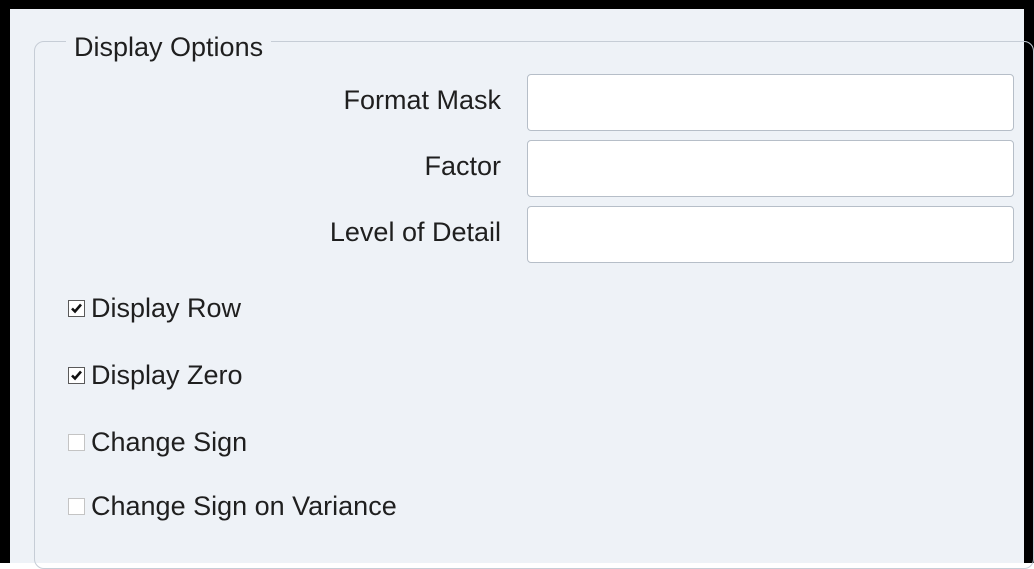 The height and width of the screenshot is (569, 1034). What do you see at coordinates (167, 375) in the screenshot?
I see `display-zero-label: Display Zero` at bounding box center [167, 375].